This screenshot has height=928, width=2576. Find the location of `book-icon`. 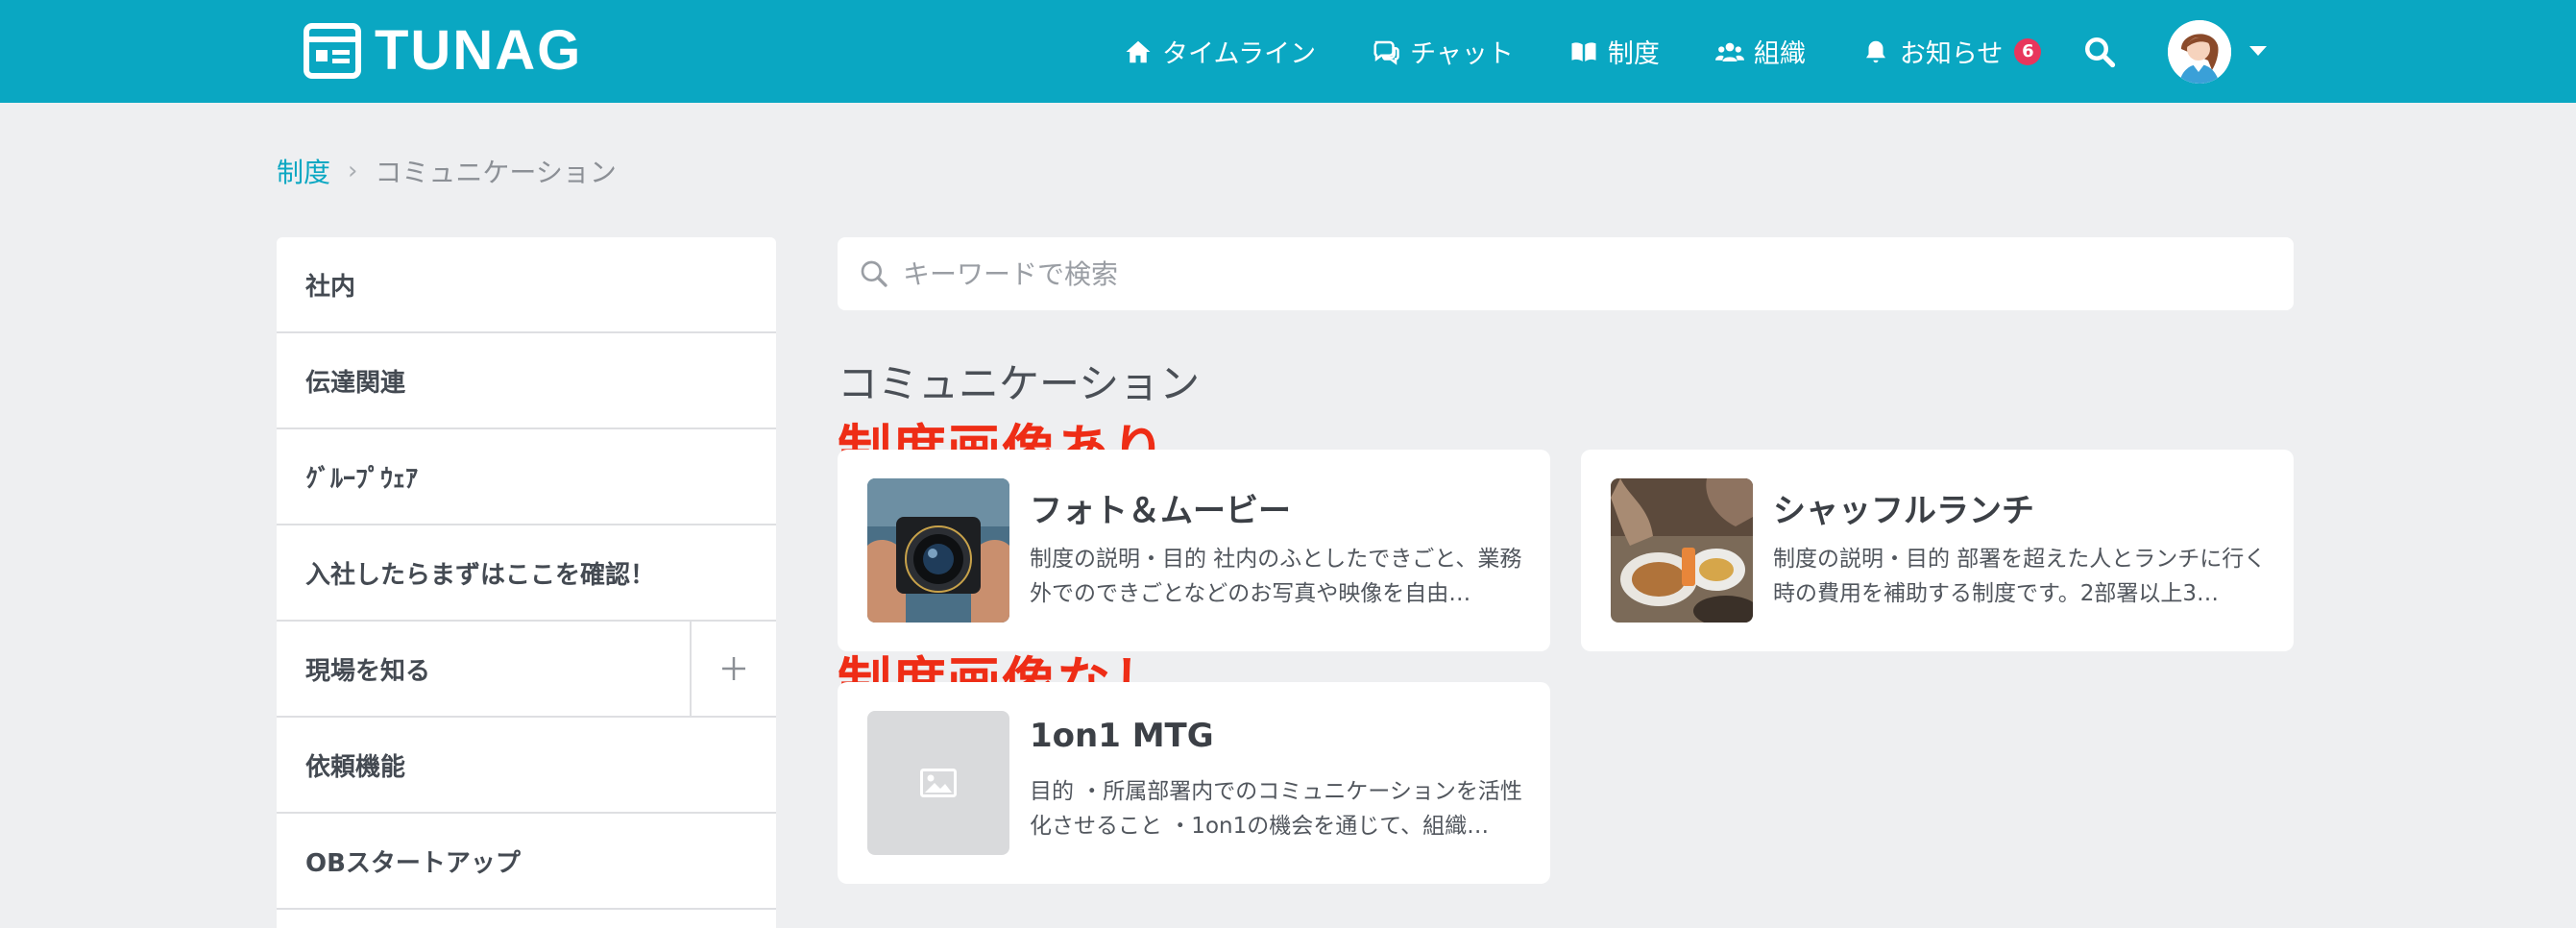

book-icon is located at coordinates (1584, 51).